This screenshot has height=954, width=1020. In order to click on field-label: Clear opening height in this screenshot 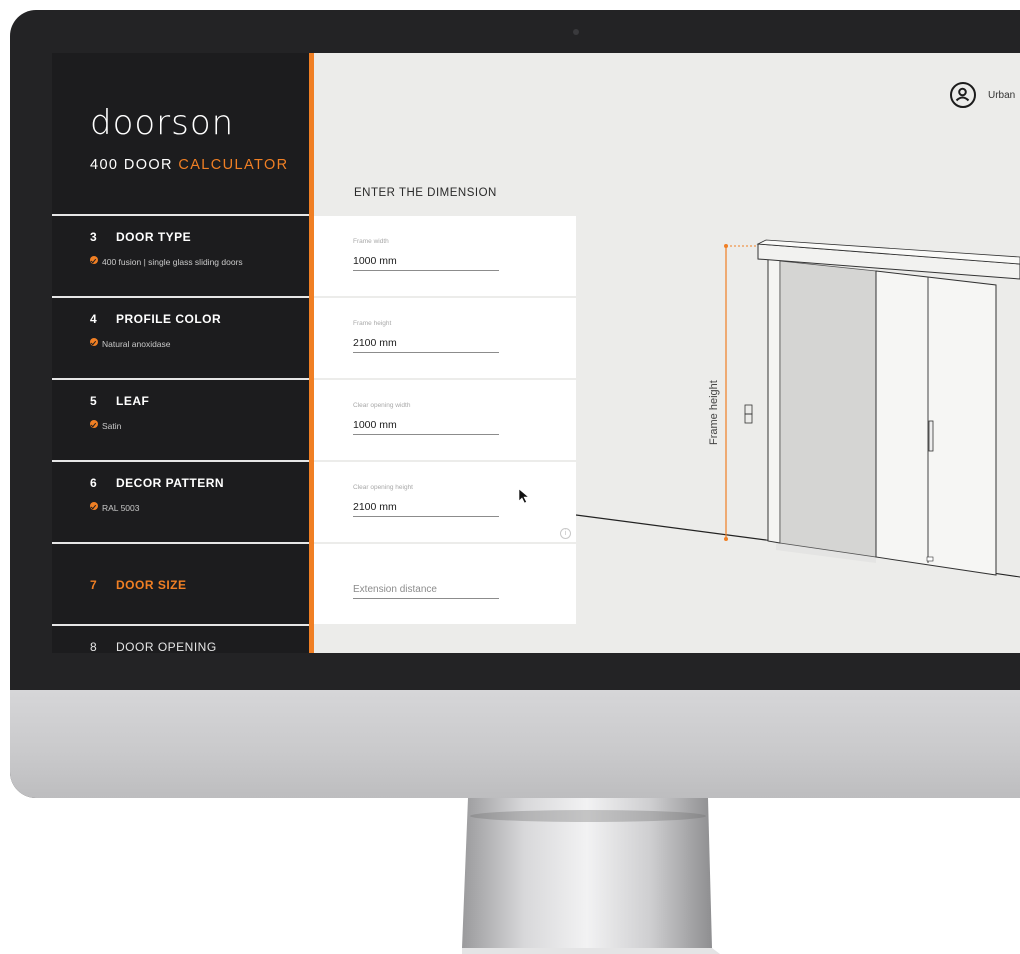, I will do `click(383, 487)`.